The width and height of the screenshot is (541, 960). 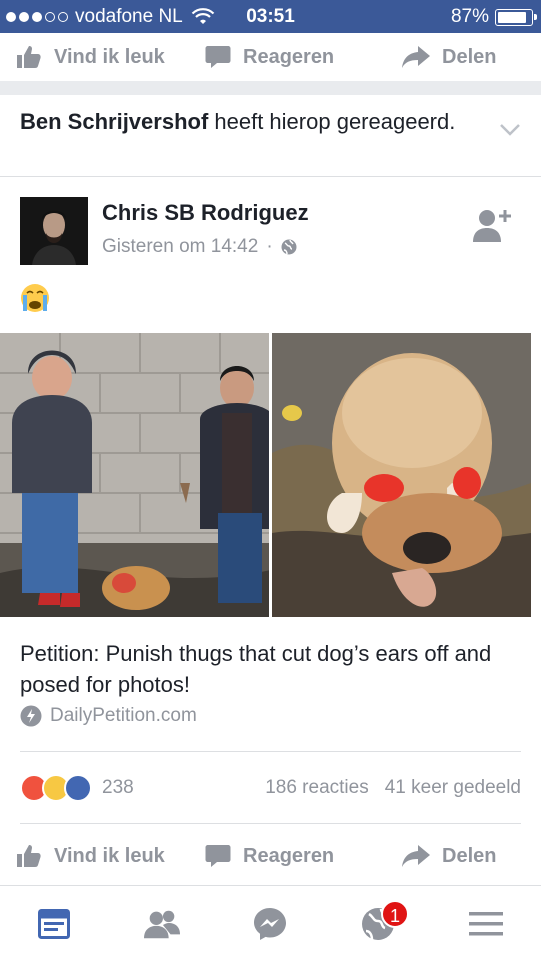 What do you see at coordinates (510, 130) in the screenshot?
I see `chevron-down-icon` at bounding box center [510, 130].